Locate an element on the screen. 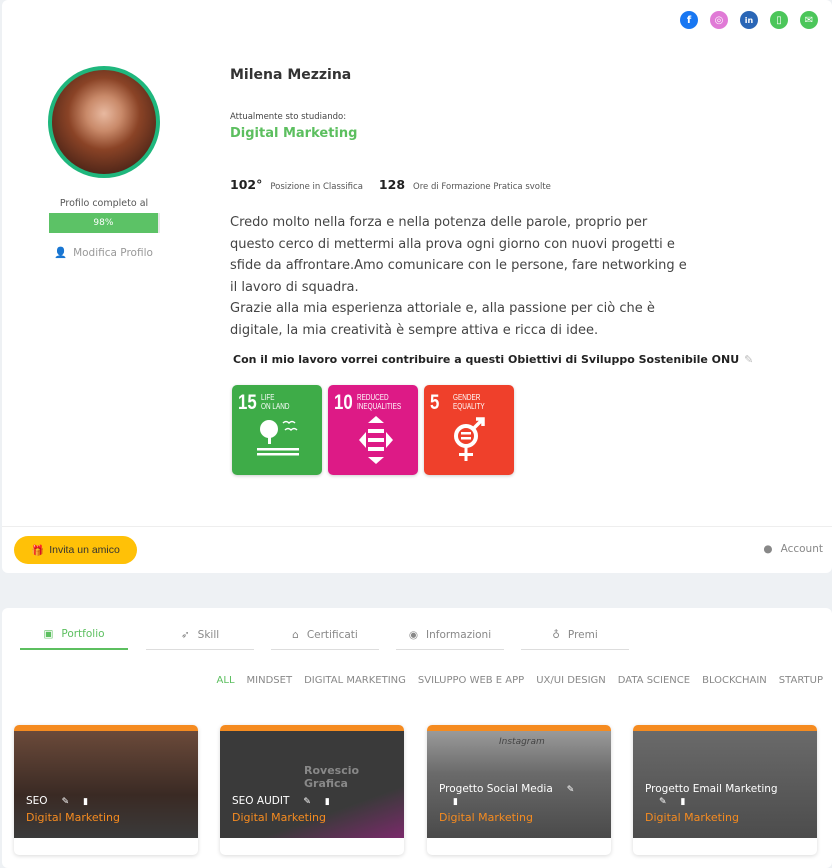 Image resolution: width=832 pixels, height=868 pixels. profile-complete-bar: 98% is located at coordinates (104, 223).